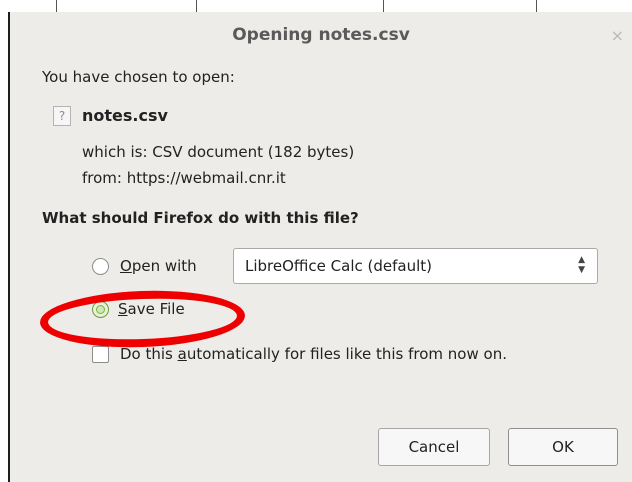 This screenshot has width=632, height=482. Describe the element at coordinates (100, 266) in the screenshot. I see `open-with-radio` at that location.